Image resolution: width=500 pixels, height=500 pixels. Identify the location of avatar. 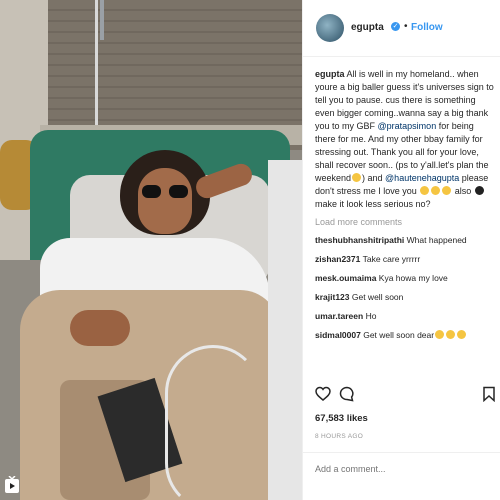
(330, 28).